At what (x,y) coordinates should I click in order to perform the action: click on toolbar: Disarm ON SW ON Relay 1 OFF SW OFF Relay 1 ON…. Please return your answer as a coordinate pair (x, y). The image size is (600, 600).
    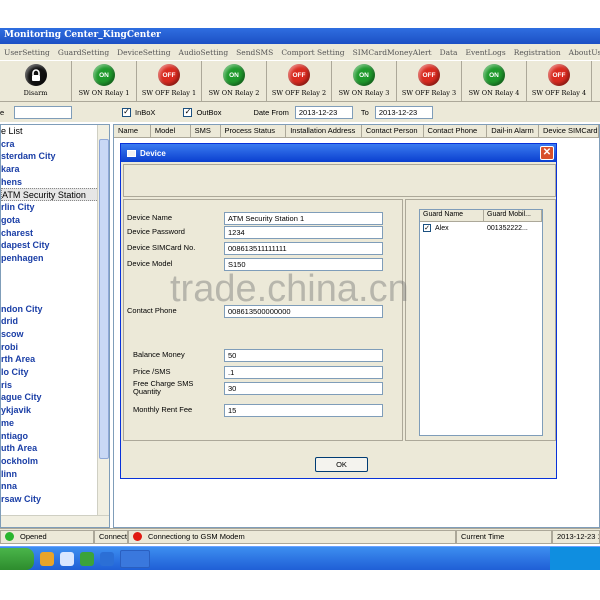
    Looking at the image, I should click on (300, 81).